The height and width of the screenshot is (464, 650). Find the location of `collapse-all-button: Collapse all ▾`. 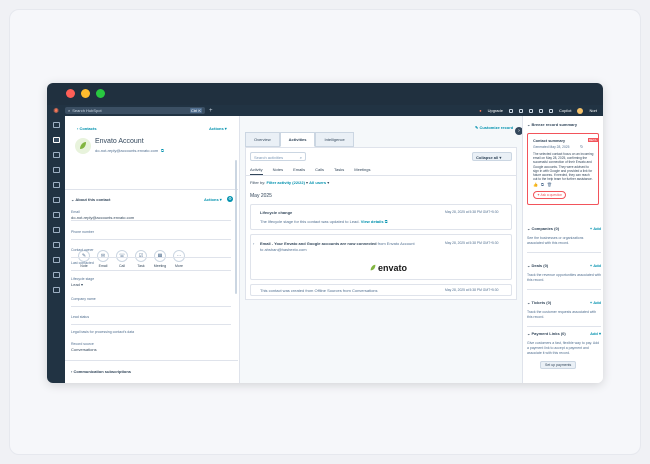

collapse-all-button: Collapse all ▾ is located at coordinates (492, 156).